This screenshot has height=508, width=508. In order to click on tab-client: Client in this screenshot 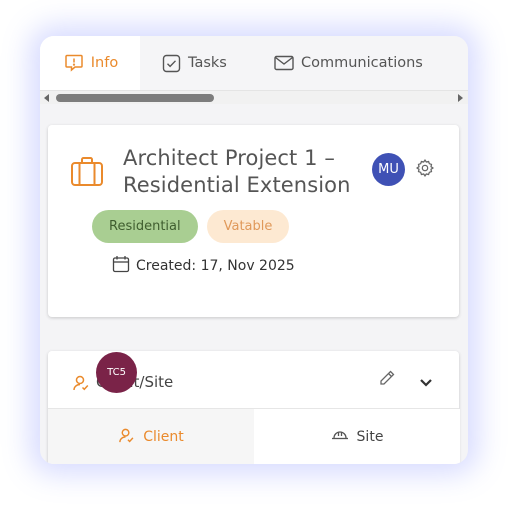, I will do `click(151, 436)`.